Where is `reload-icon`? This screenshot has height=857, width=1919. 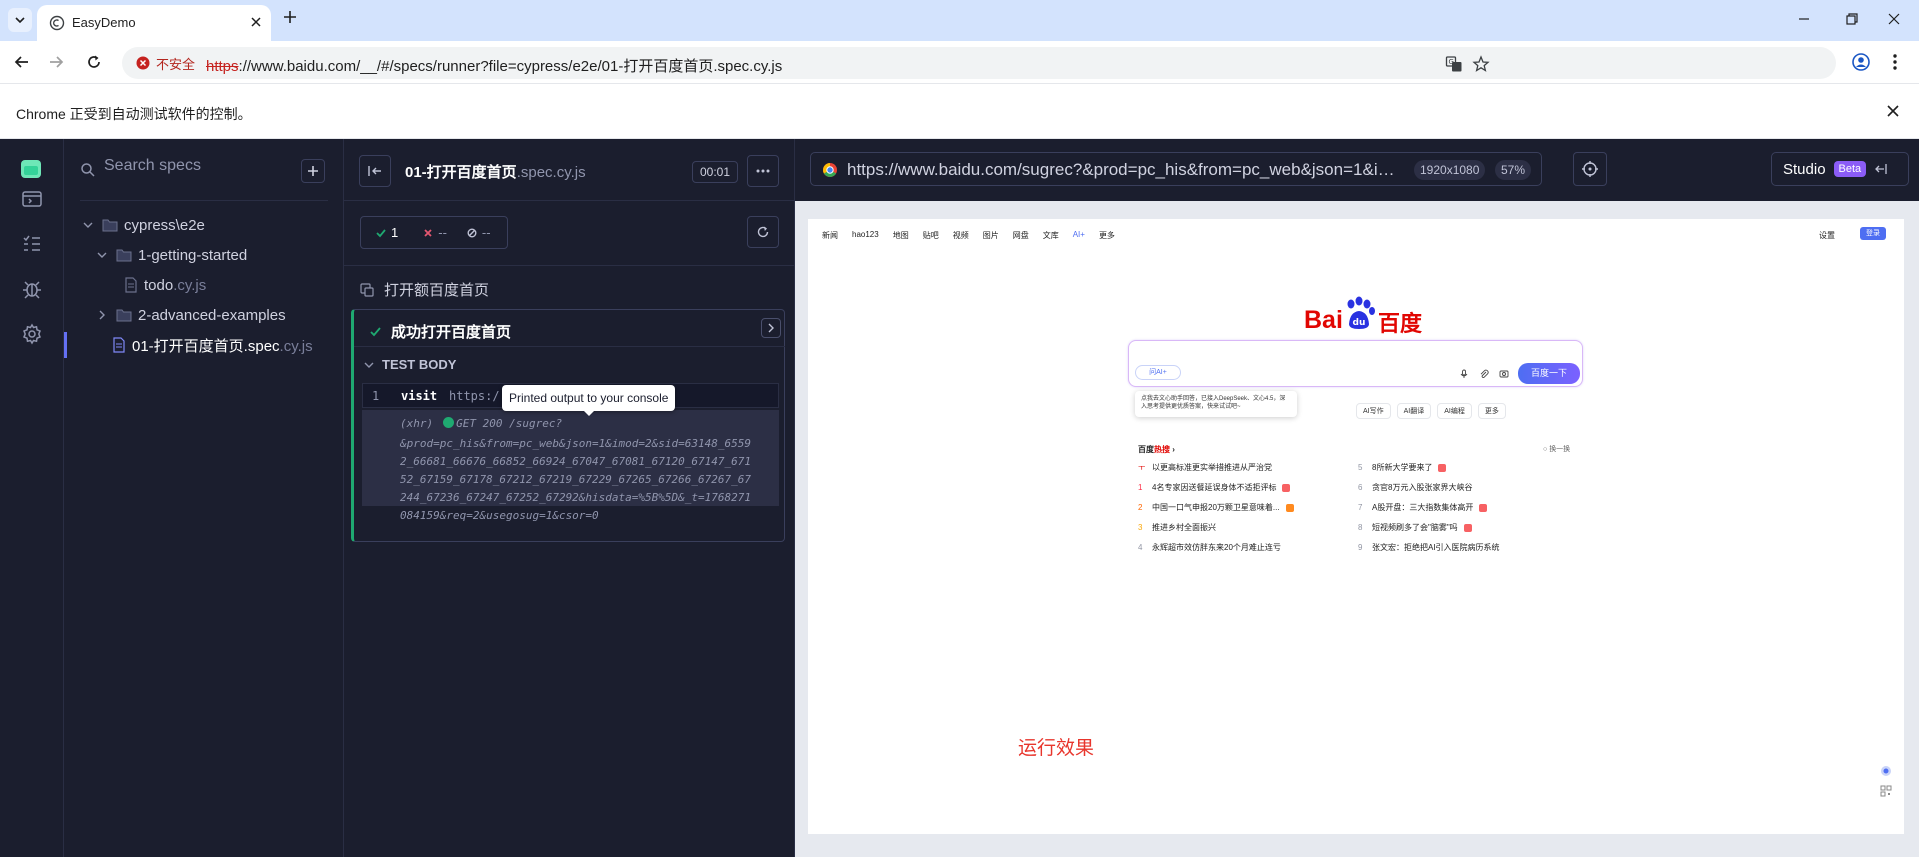 reload-icon is located at coordinates (94, 62).